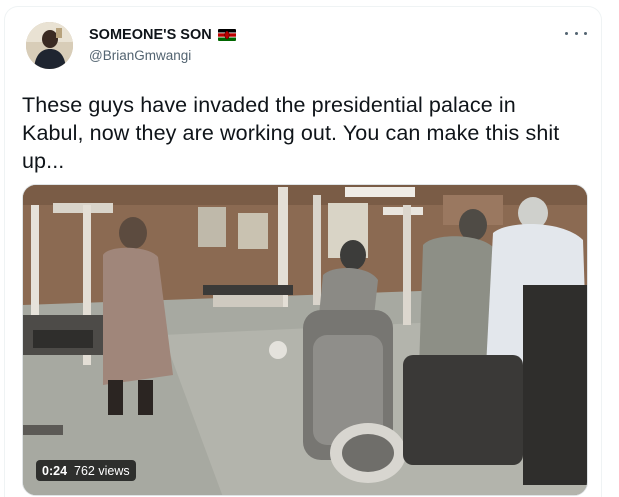  I want to click on author-name-text: SOMEONE'S SON, so click(150, 35).